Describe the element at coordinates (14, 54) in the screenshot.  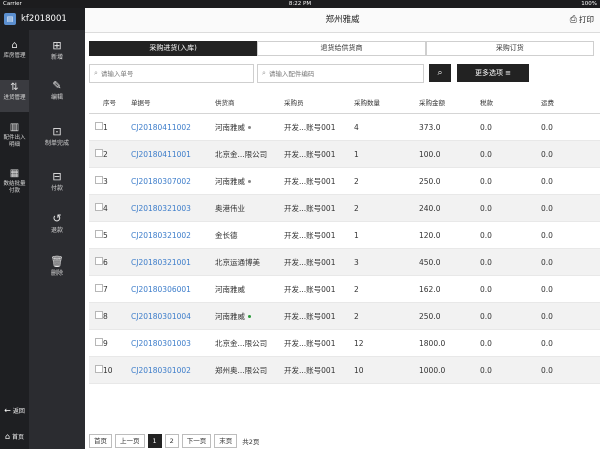
I see `nav-item-warehouse: ⌂ 库房管理` at that location.